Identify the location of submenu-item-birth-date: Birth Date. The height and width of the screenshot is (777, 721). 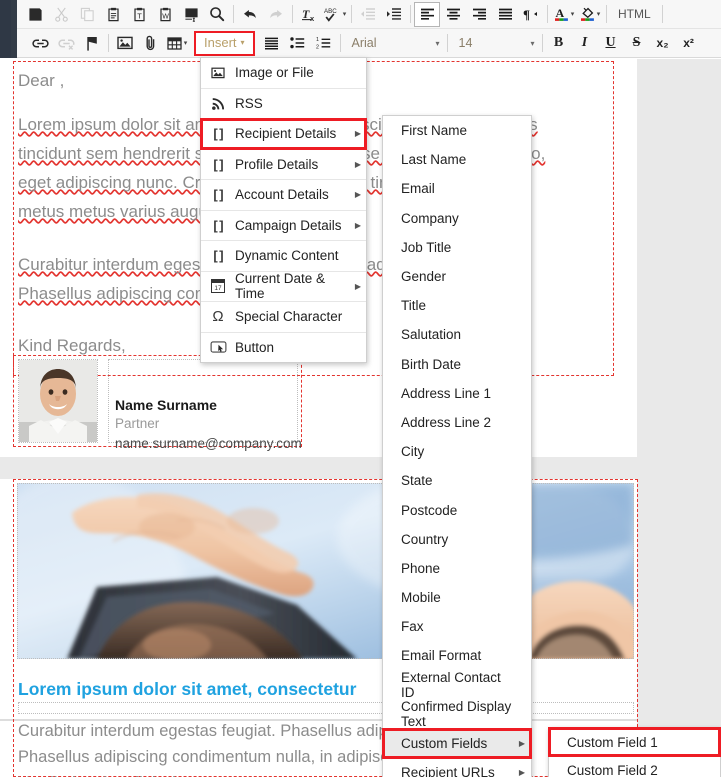
(457, 364).